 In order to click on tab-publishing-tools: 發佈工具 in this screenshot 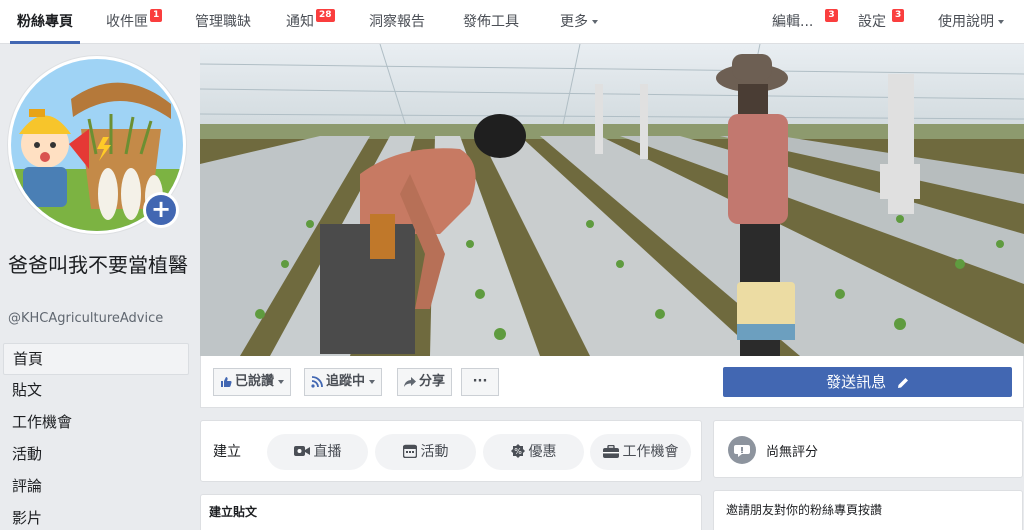, I will do `click(491, 22)`.